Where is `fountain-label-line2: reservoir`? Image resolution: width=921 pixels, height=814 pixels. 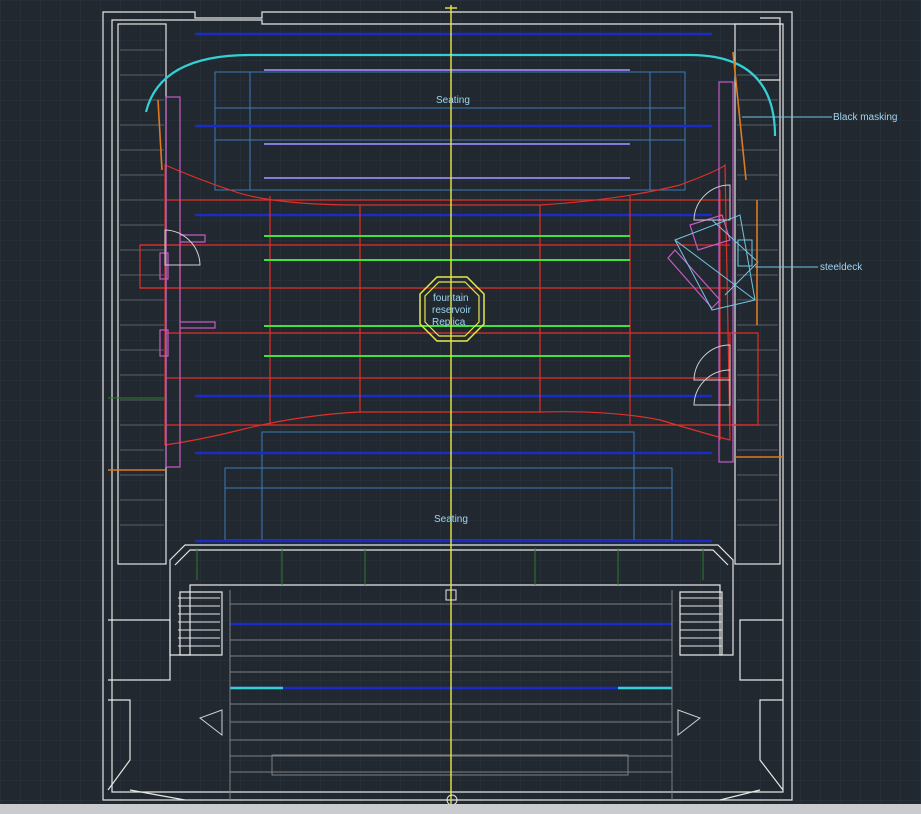 fountain-label-line2: reservoir is located at coordinates (452, 310).